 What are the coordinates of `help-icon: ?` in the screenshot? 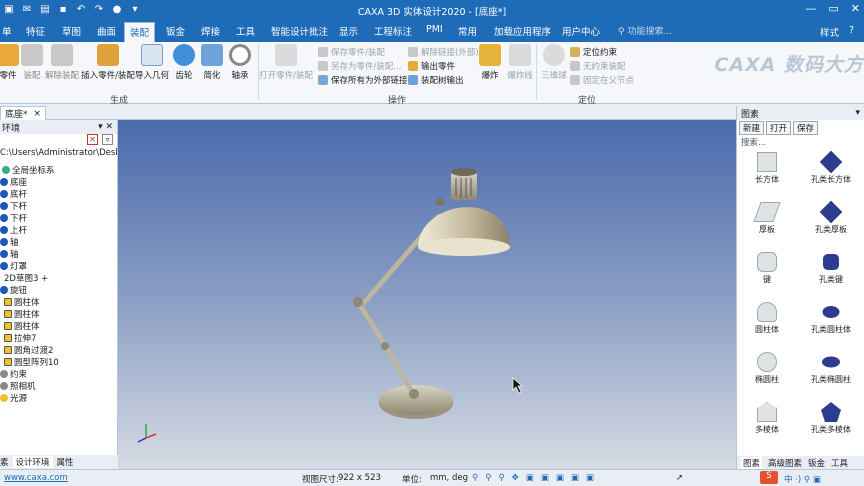 It's located at (851, 32).